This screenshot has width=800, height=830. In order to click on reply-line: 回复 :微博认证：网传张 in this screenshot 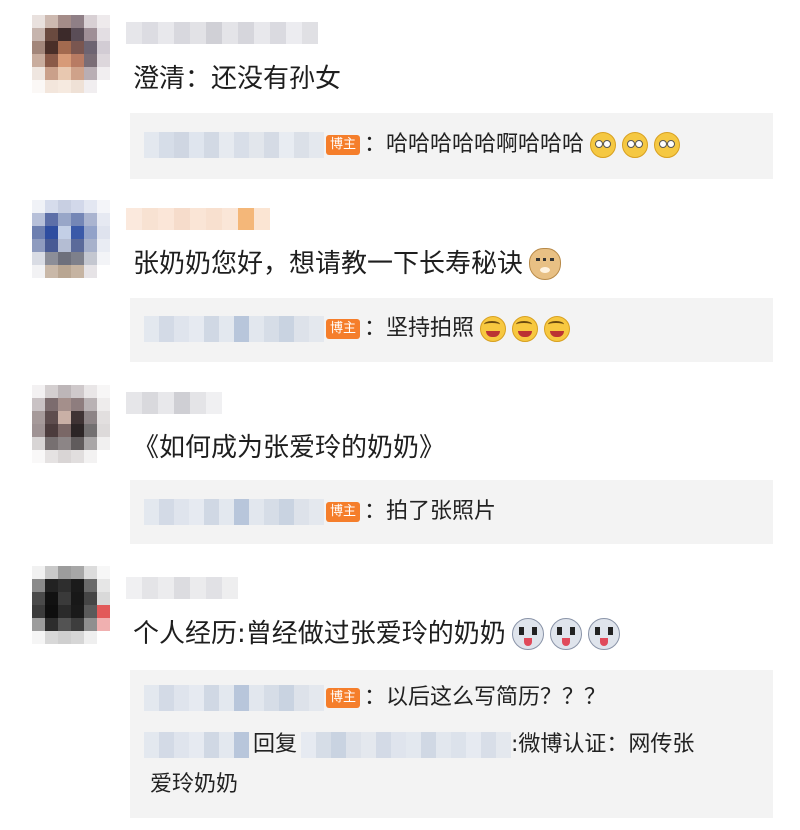, I will do `click(419, 745)`.